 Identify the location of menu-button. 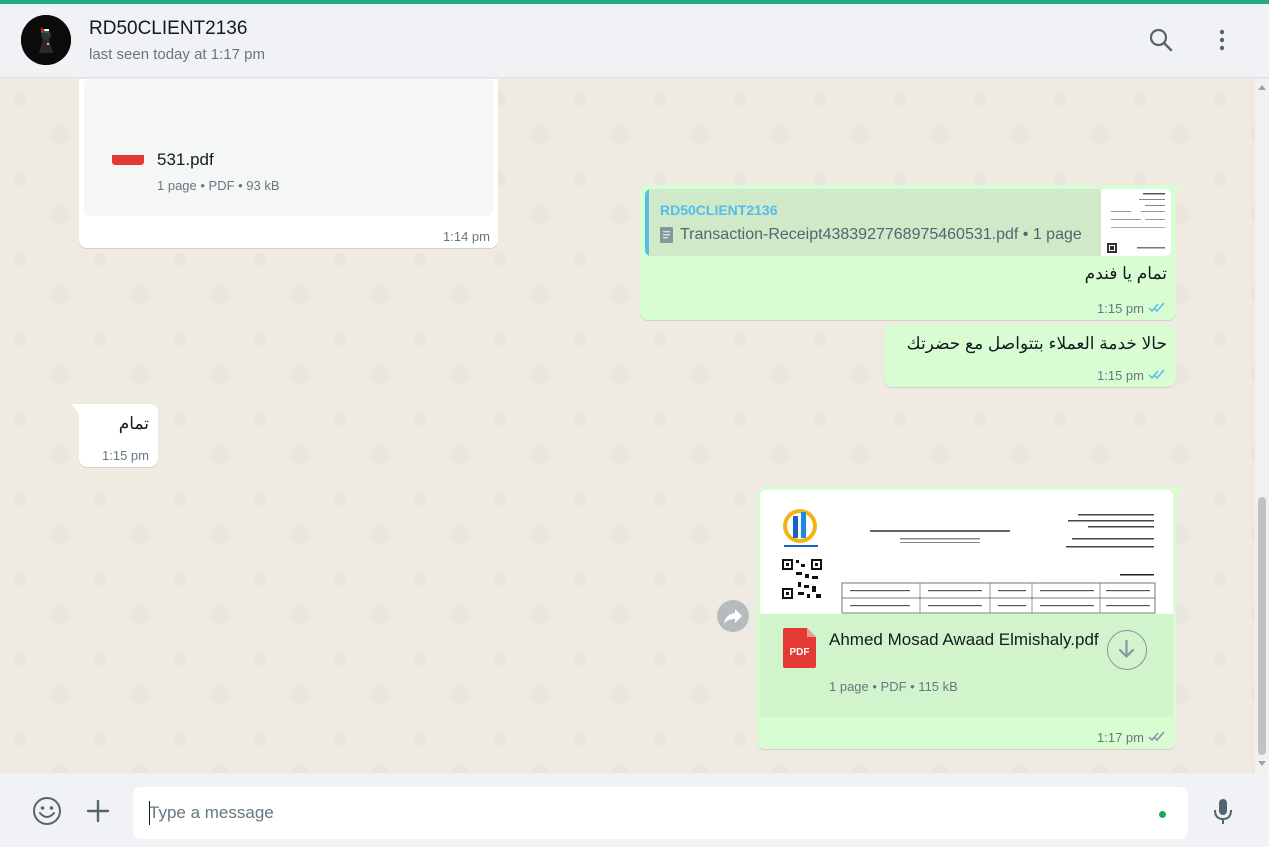
(1222, 40).